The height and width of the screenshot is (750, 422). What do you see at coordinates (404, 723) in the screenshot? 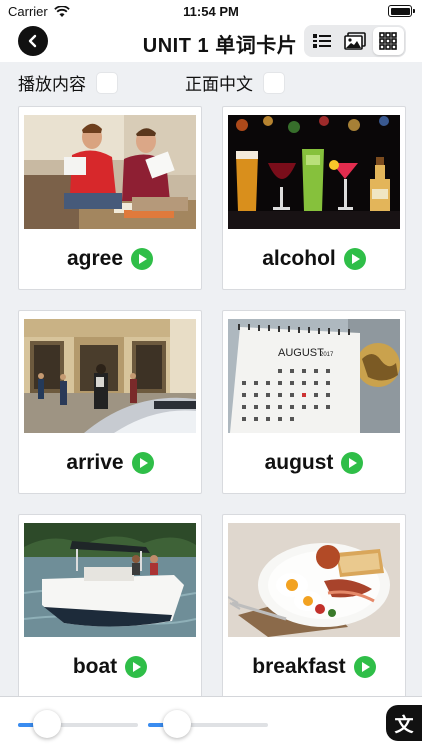
I see `text-mode-button: 文` at bounding box center [404, 723].